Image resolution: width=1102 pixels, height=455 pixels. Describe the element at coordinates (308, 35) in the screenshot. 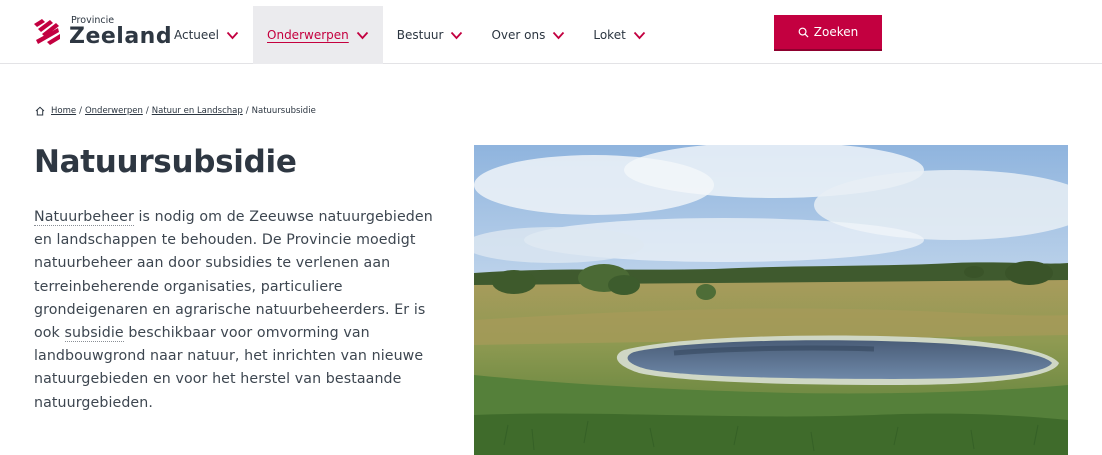

I see `nav-item-label: Onderwerpen` at that location.